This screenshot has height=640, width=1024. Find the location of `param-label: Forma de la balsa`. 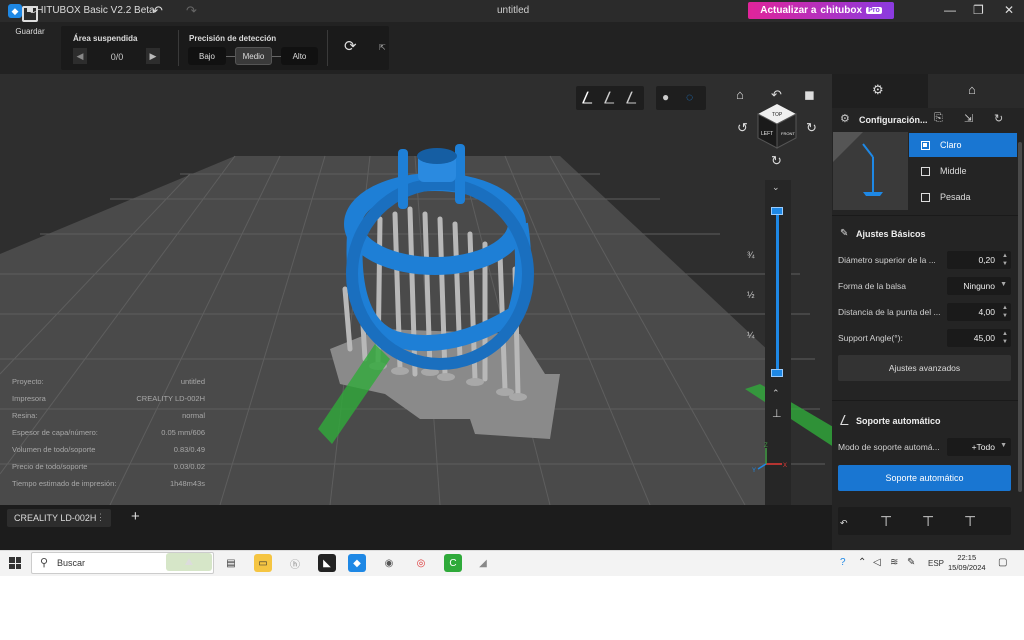

param-label: Forma de la balsa is located at coordinates (872, 286).